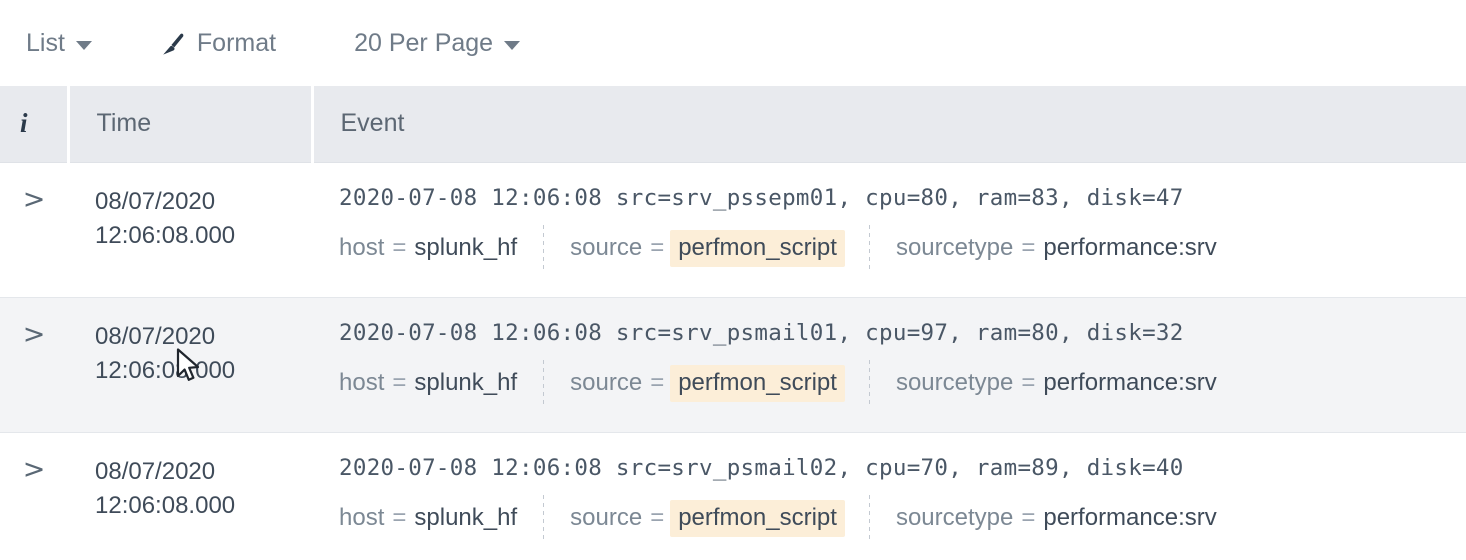 The height and width of the screenshot is (560, 1466). Describe the element at coordinates (889, 124) in the screenshot. I see `column-header-event: Event` at that location.